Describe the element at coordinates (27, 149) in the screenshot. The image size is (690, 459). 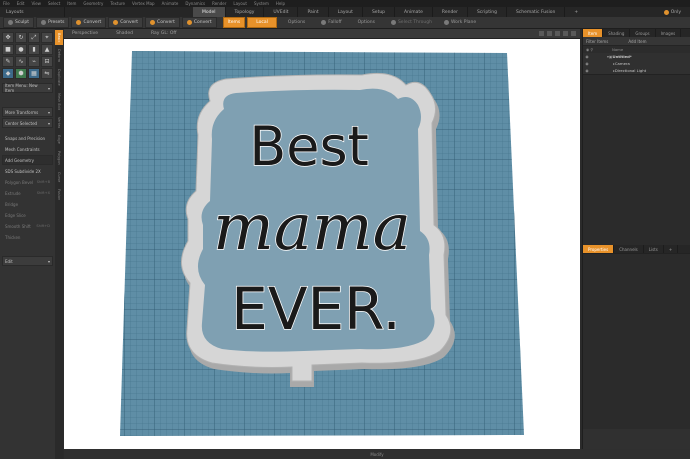
I see `mesh-constraints-button: Mesh Constraints` at that location.